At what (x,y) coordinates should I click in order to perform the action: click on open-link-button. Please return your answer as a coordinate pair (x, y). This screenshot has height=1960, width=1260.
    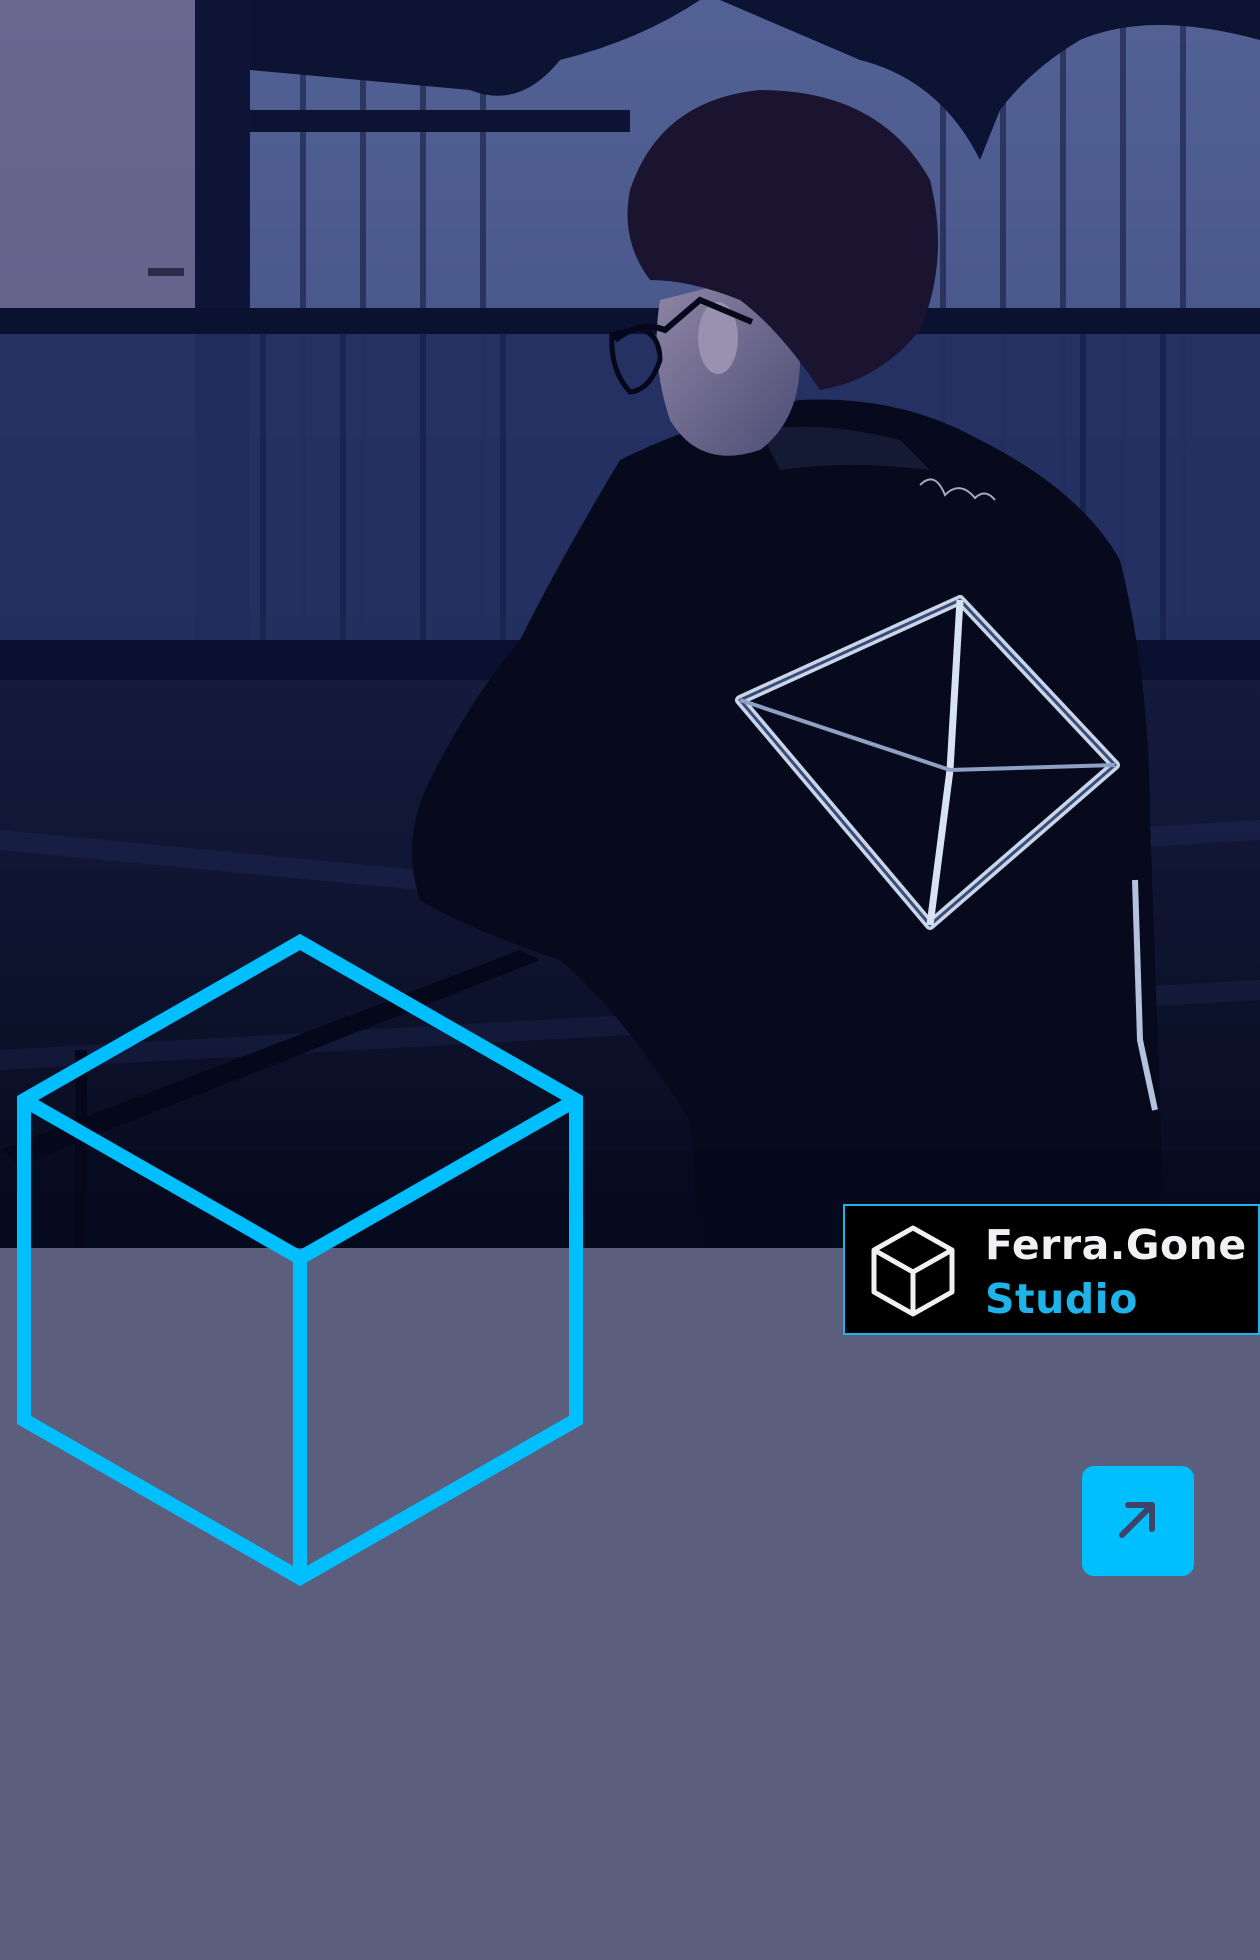
    Looking at the image, I should click on (1138, 1521).